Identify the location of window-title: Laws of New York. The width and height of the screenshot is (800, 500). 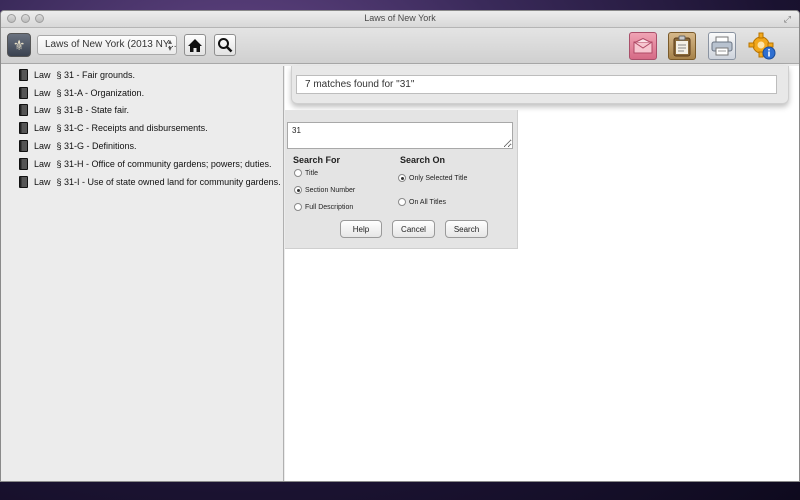
(400, 18).